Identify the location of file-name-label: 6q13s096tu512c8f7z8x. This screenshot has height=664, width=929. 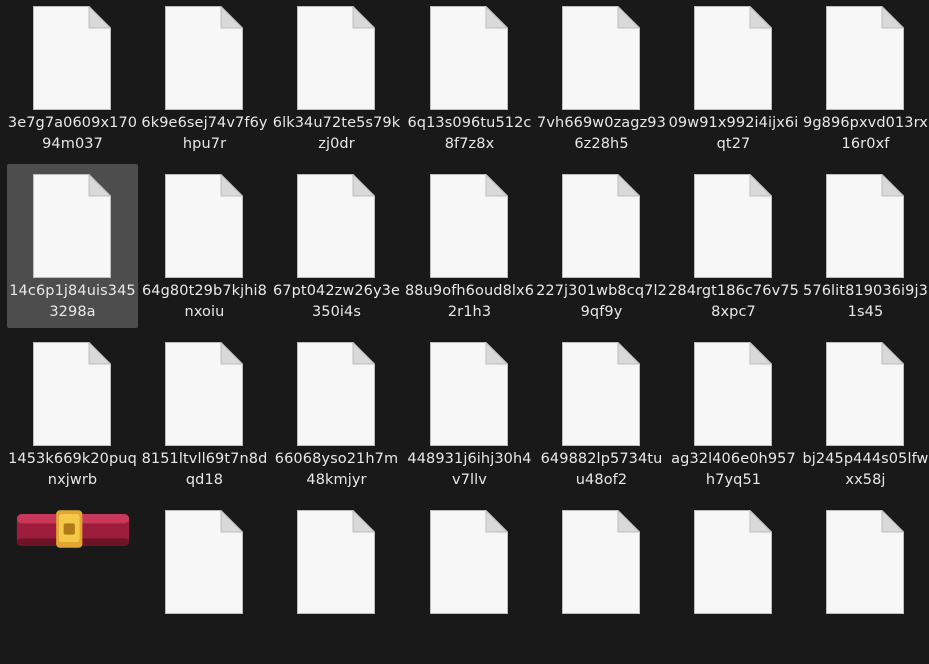
(469, 133).